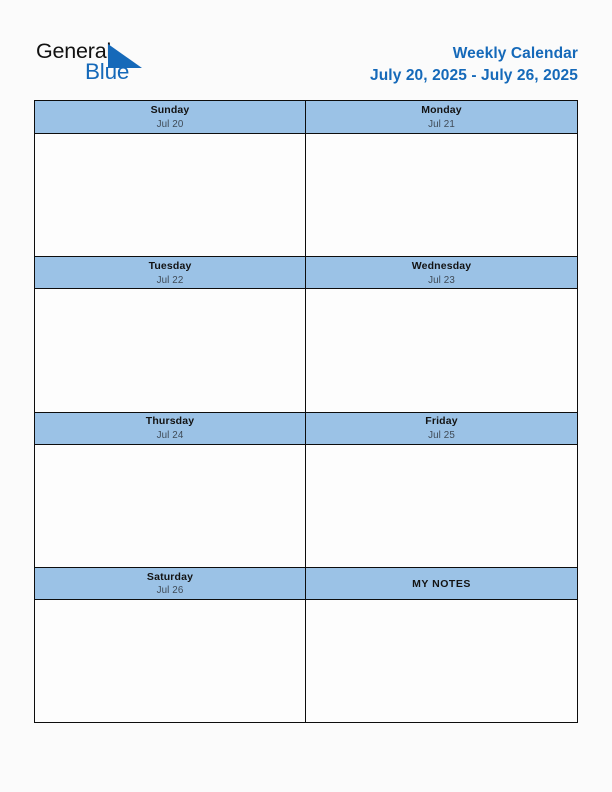  What do you see at coordinates (170, 591) in the screenshot?
I see `day-date-label: Jul 26` at bounding box center [170, 591].